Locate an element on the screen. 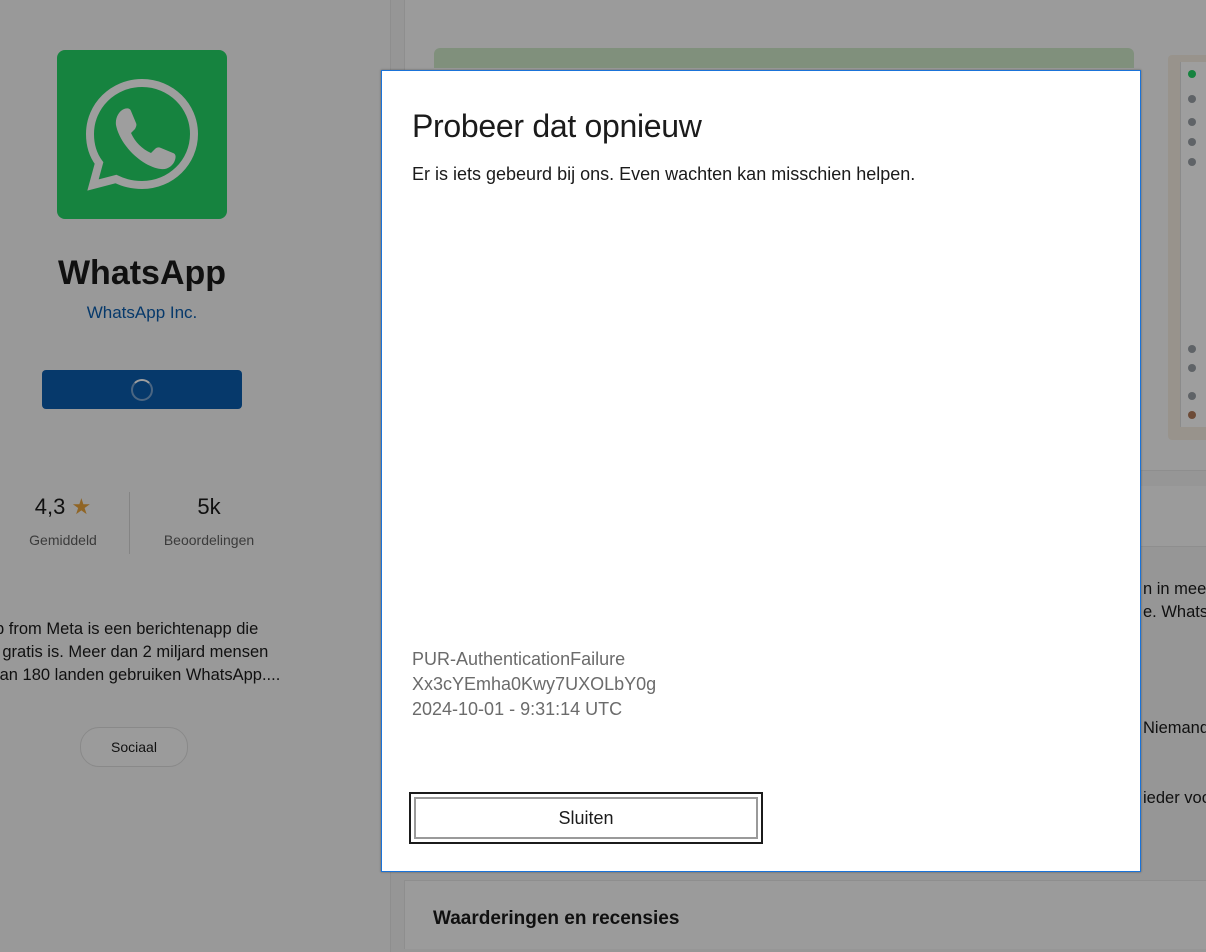 The width and height of the screenshot is (1206, 952). error-code: PUR-AuthenticationFailure is located at coordinates (519, 659).